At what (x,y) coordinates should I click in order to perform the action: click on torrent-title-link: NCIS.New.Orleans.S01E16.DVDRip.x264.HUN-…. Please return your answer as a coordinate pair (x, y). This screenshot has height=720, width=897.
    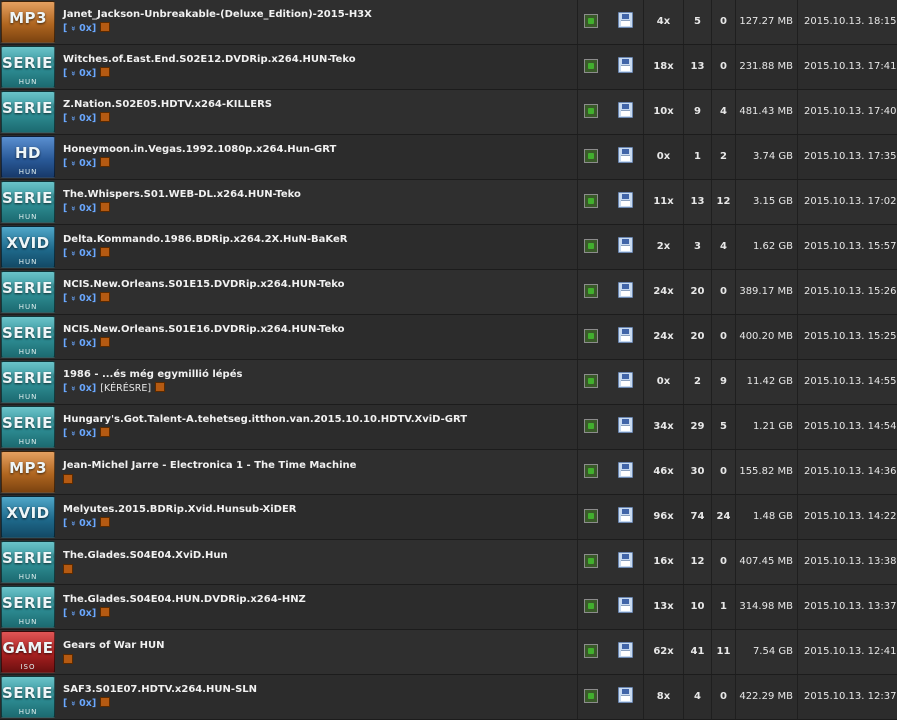
    Looking at the image, I should click on (204, 329).